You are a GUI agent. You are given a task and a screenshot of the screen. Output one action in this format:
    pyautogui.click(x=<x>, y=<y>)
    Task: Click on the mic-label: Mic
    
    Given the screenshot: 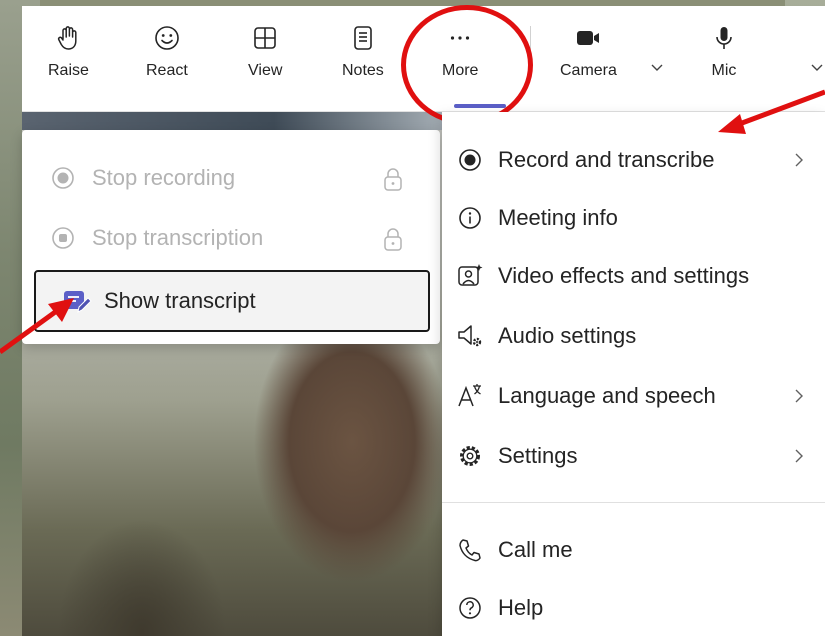 What is the action you would take?
    pyautogui.click(x=724, y=70)
    